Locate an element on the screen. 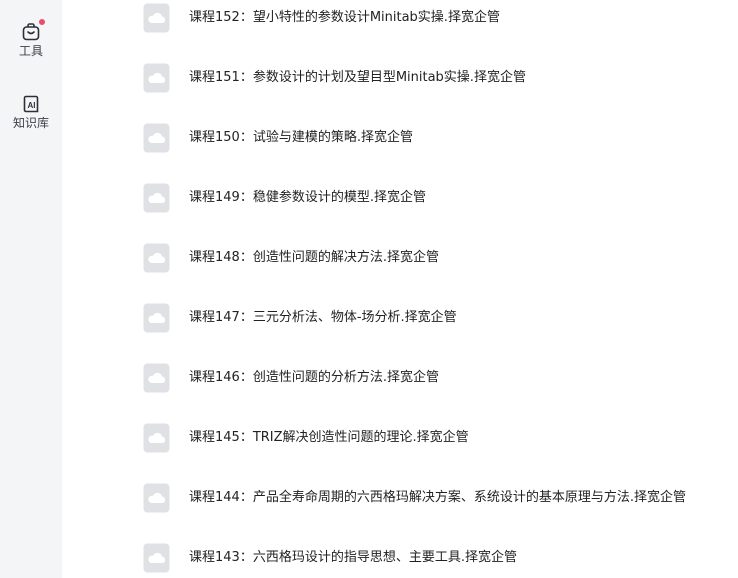  file-row: 课程147：三元分析法、物体-场分析.择宽企管 is located at coordinates (400, 318).